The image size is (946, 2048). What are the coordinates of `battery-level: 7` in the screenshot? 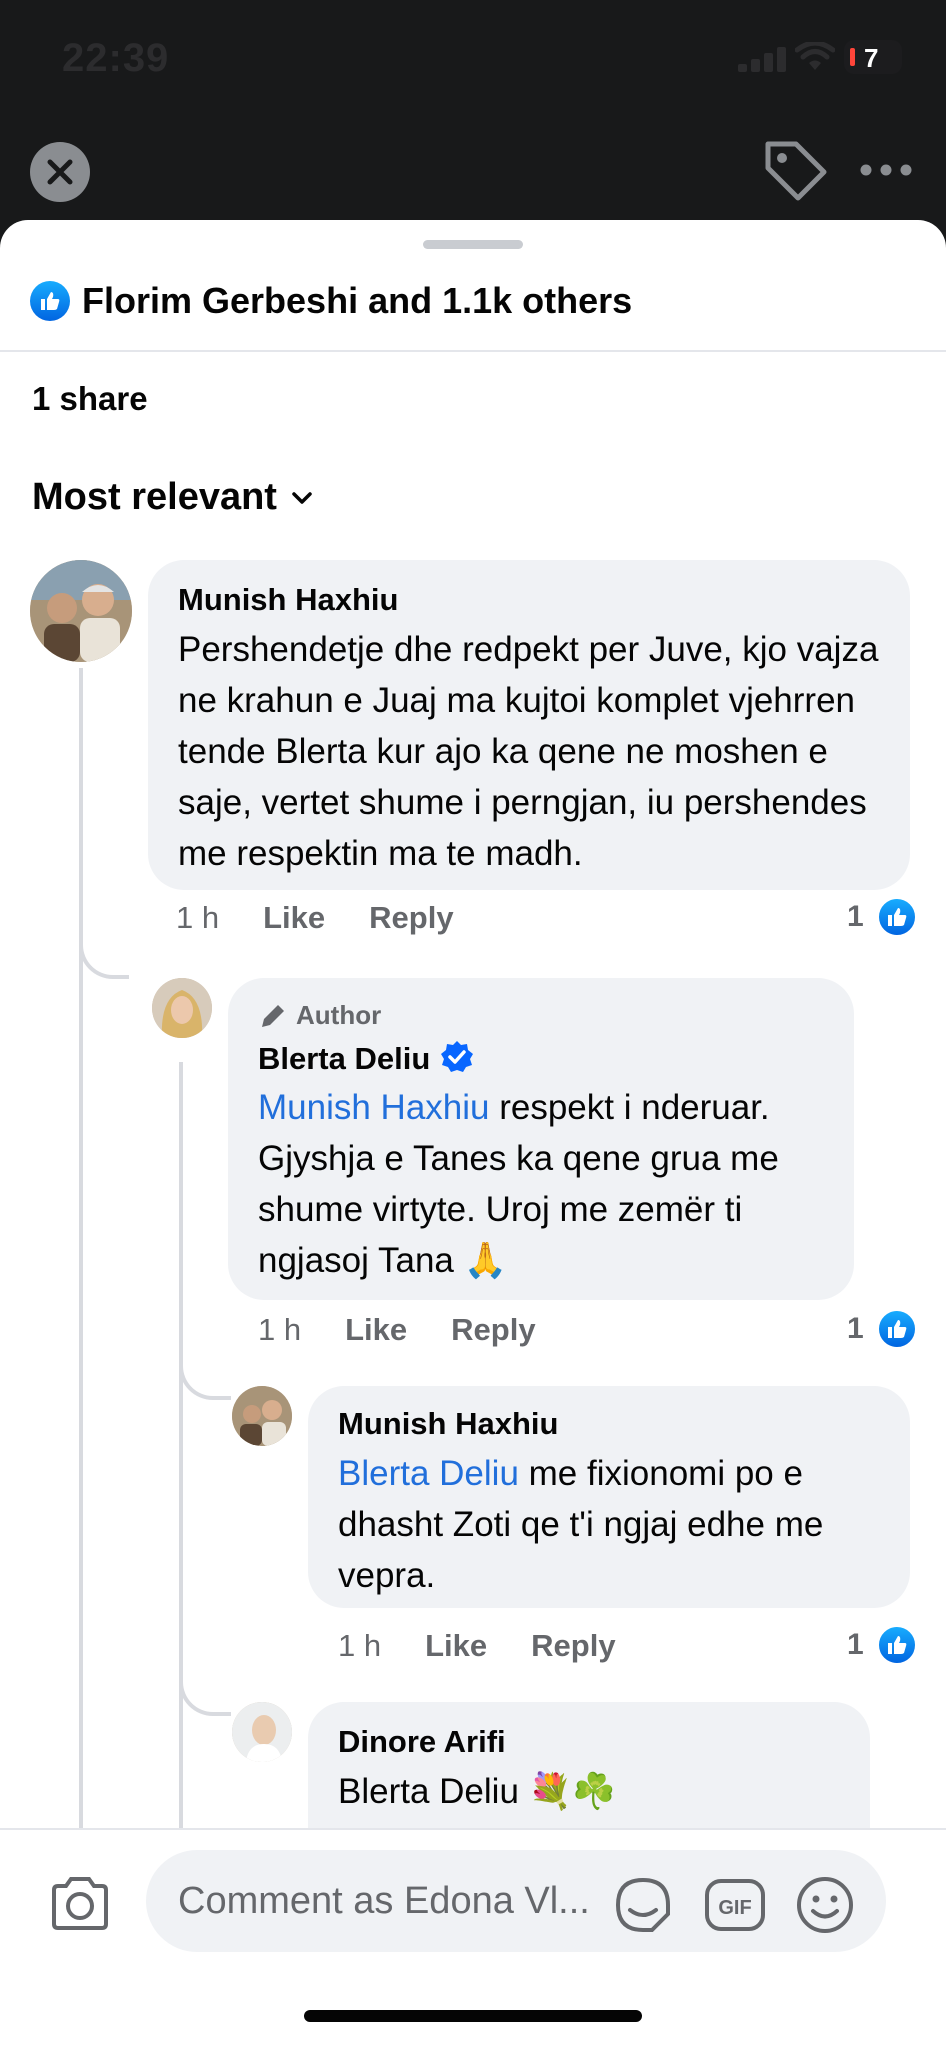 It's located at (871, 58).